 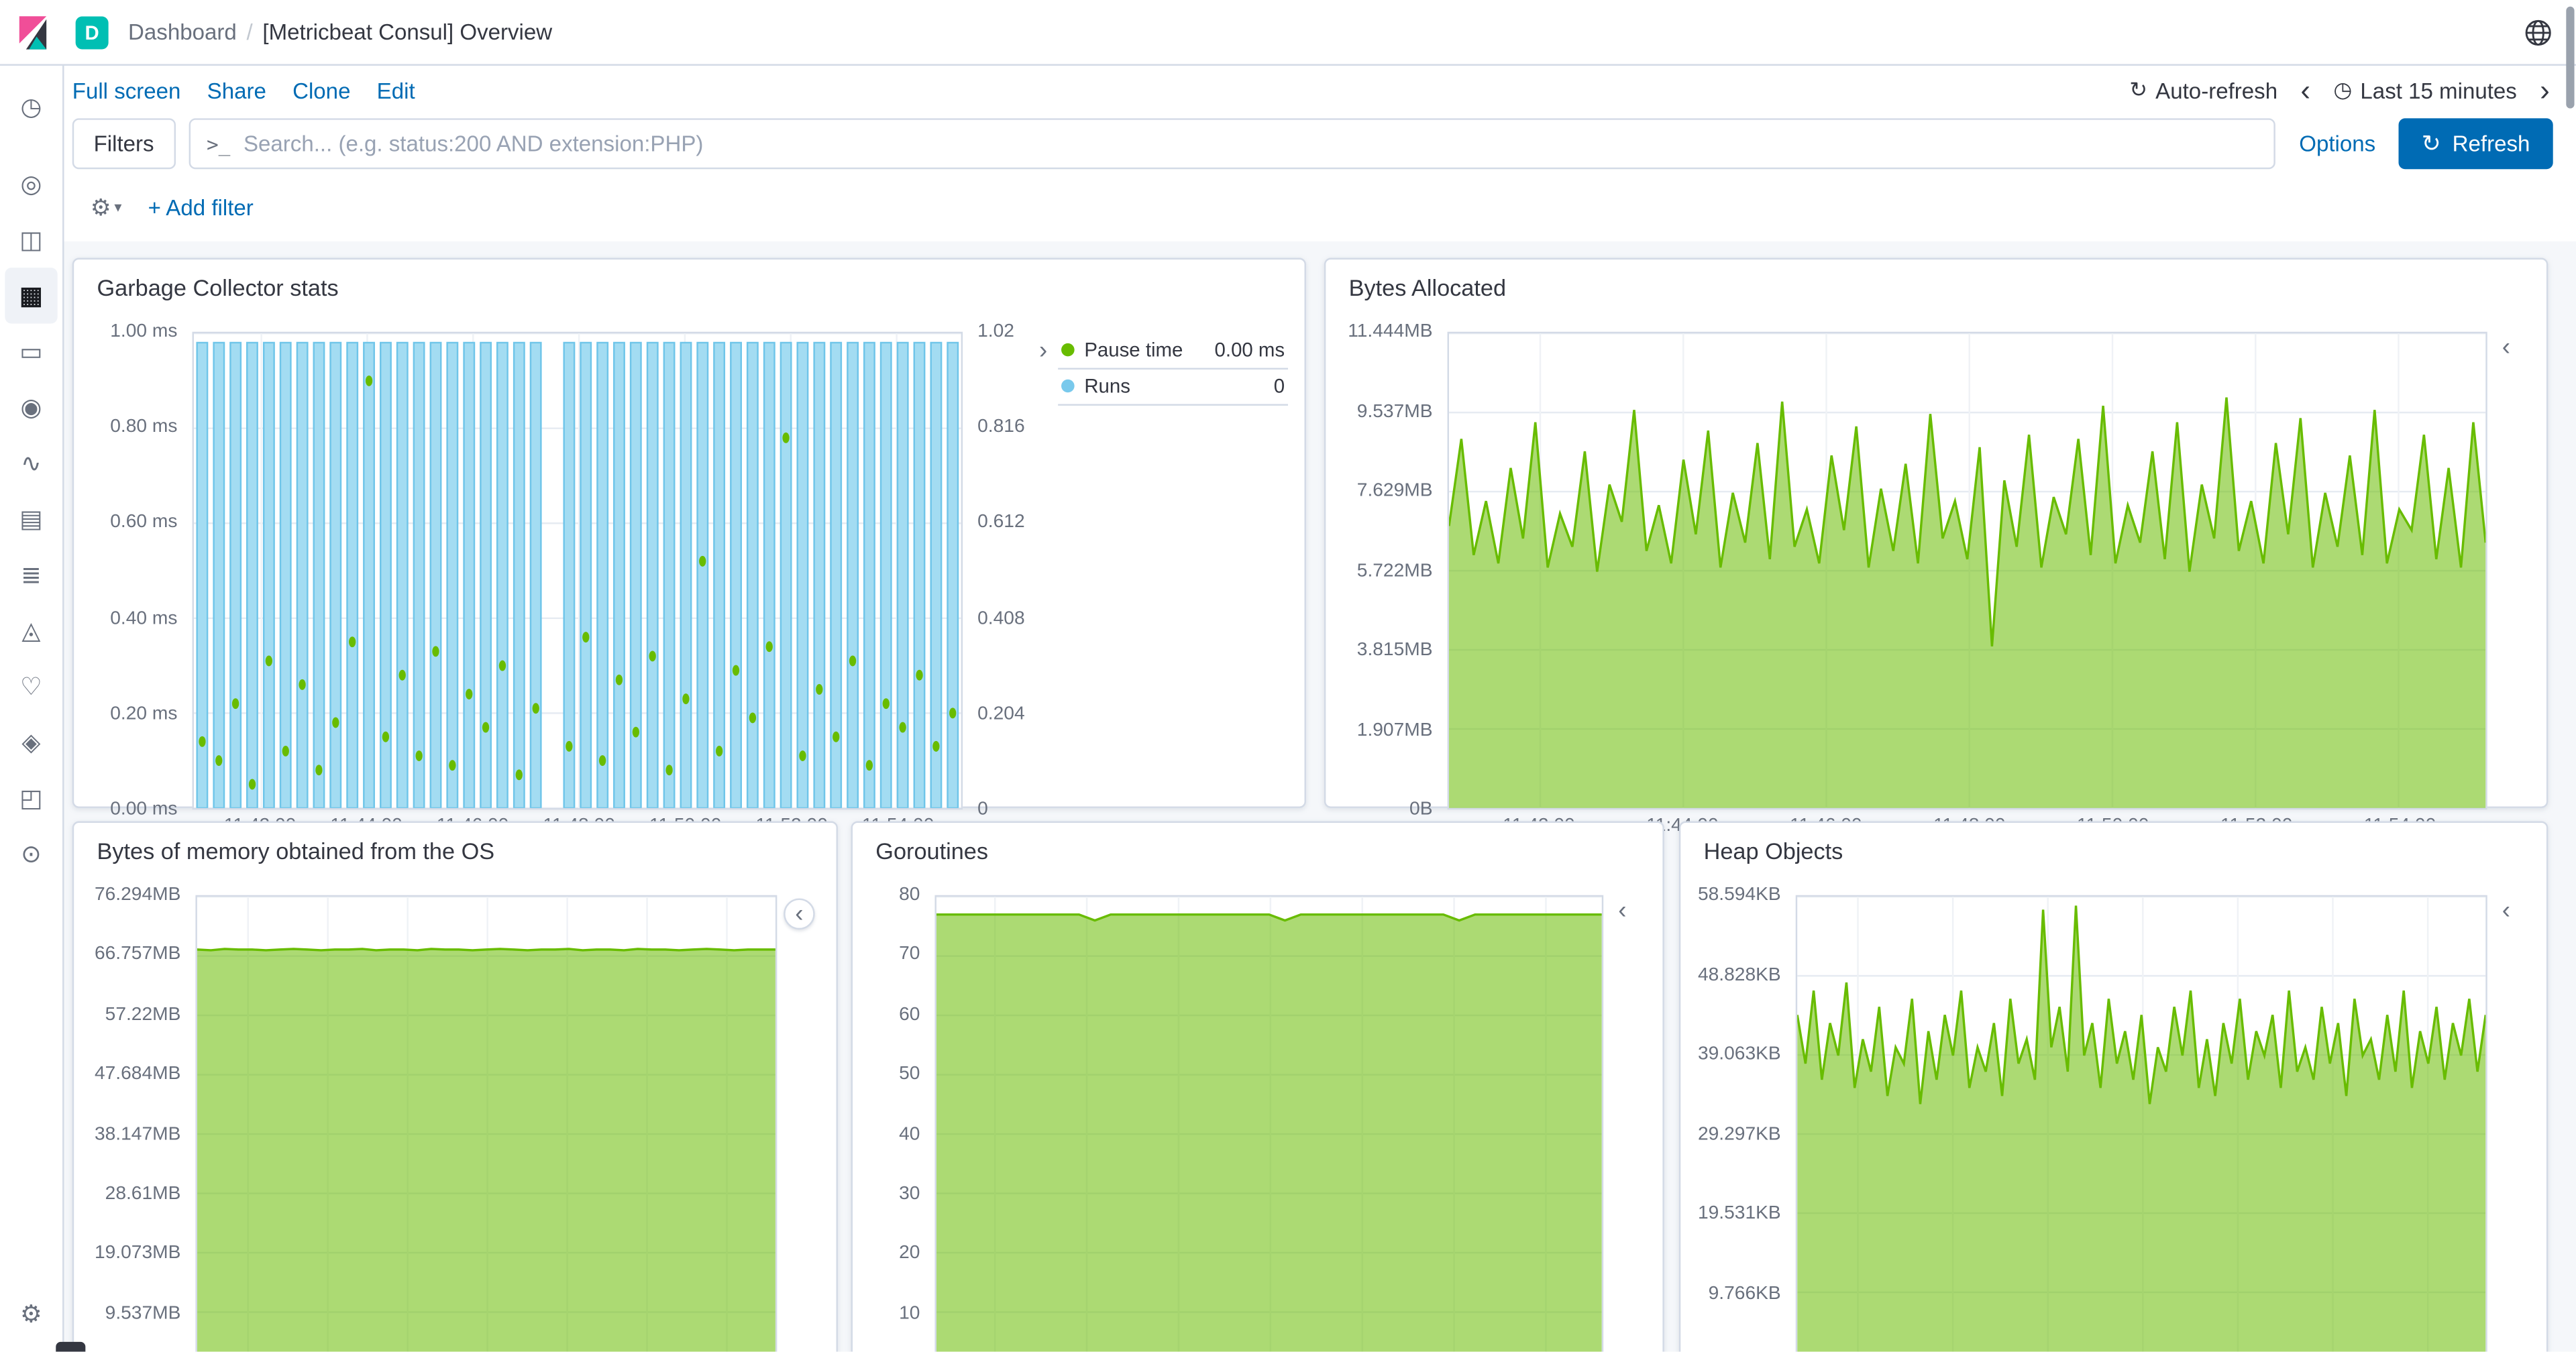 What do you see at coordinates (909, 1015) in the screenshot?
I see `axis-tick-label: 60` at bounding box center [909, 1015].